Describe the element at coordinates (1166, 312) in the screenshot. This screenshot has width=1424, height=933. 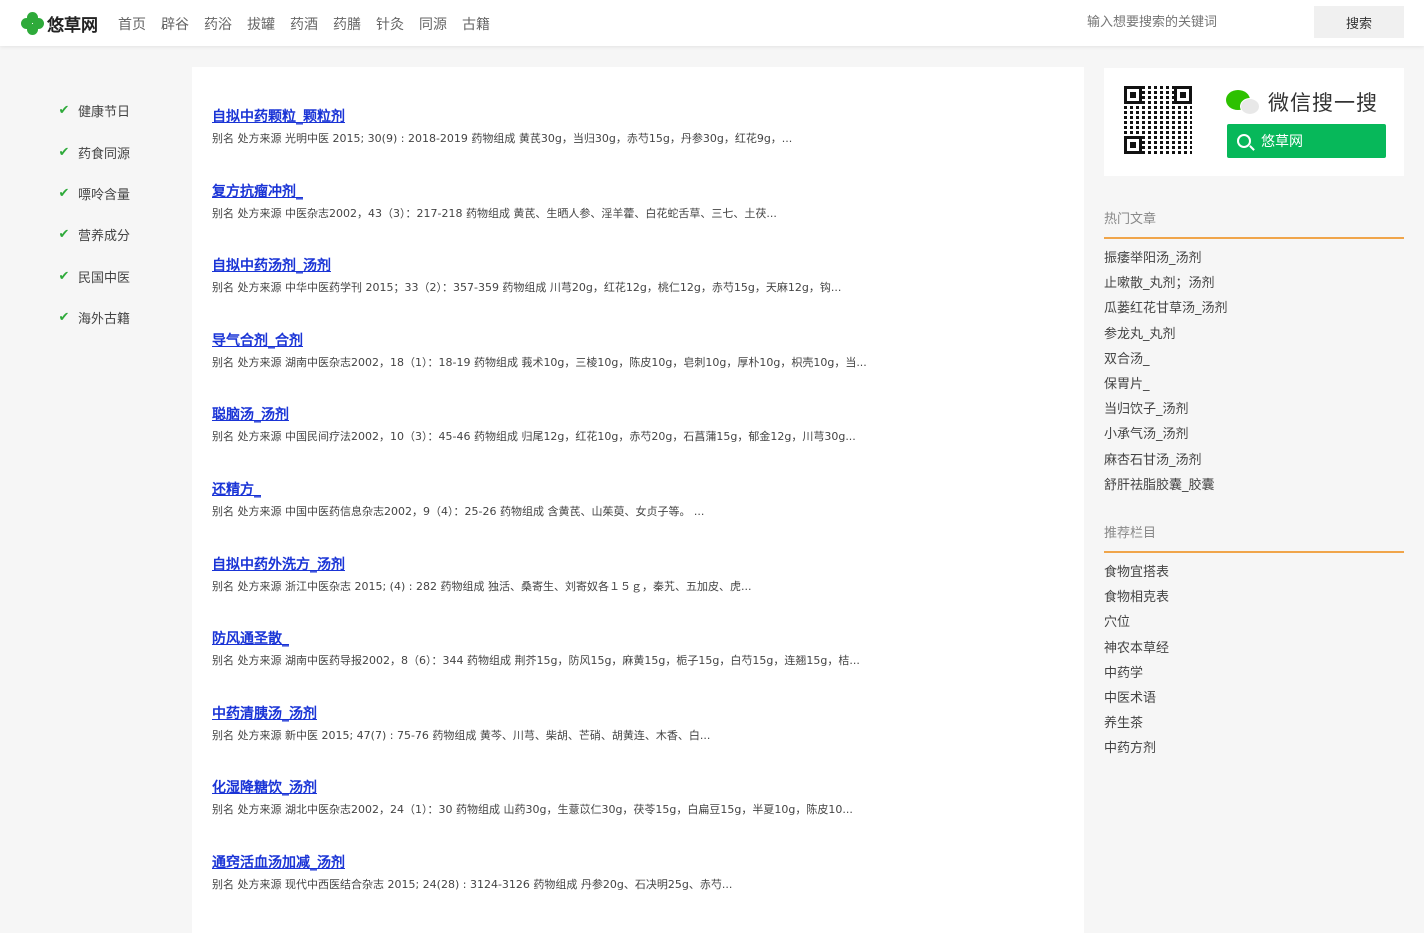
I see `hot-article-link: 瓜蒌红花甘草汤_汤剂` at that location.